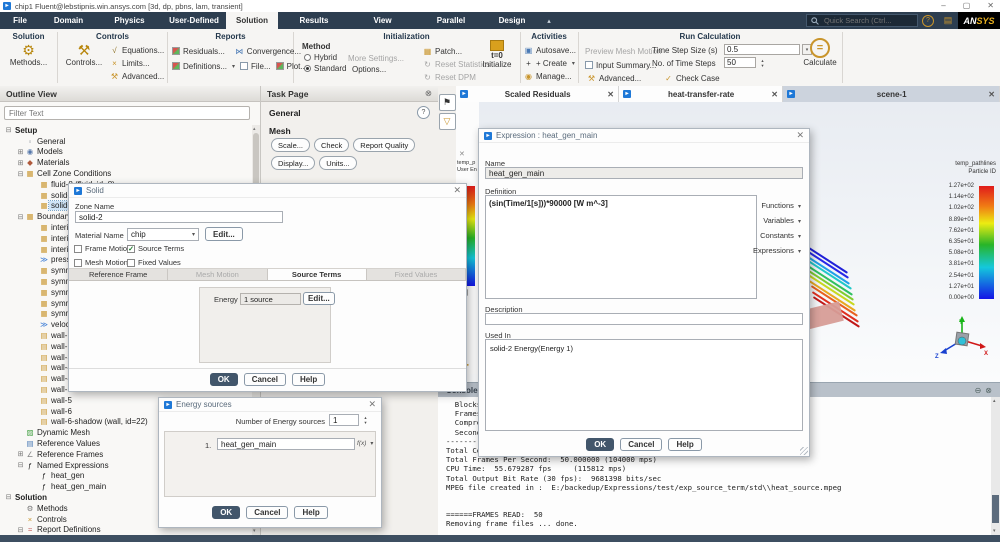 This screenshot has width=1000, height=542. I want to click on graphics-tab-scaled-residuals: ▸ Scaled Residuals ✕, so click(537, 94).